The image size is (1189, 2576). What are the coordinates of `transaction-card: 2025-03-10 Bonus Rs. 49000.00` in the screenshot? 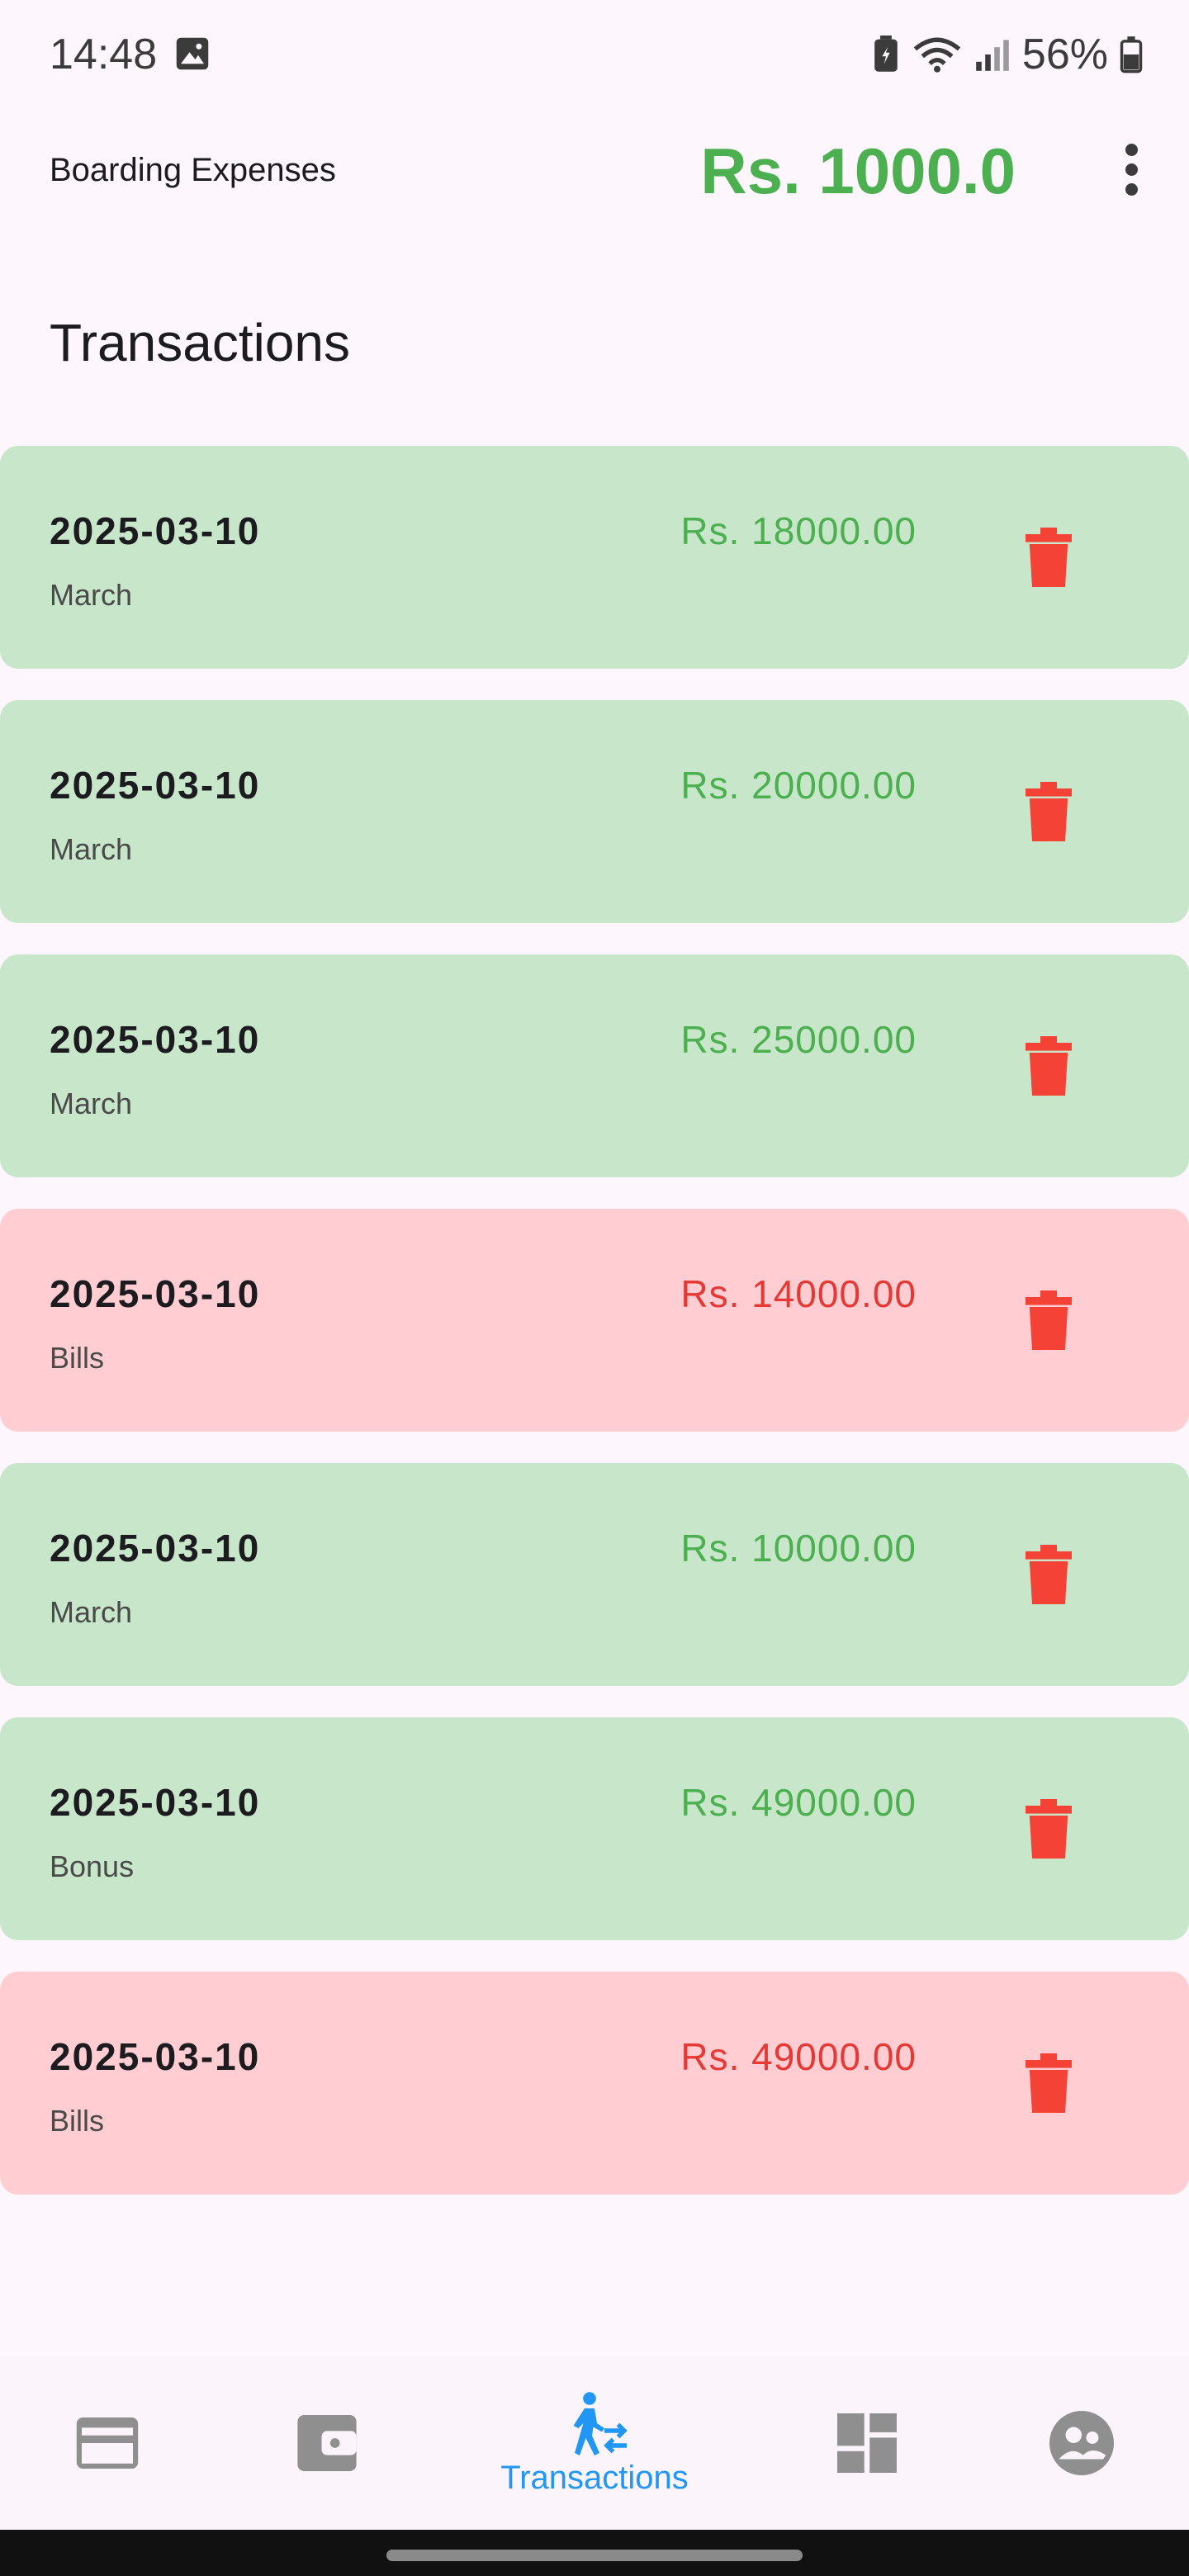 It's located at (594, 1828).